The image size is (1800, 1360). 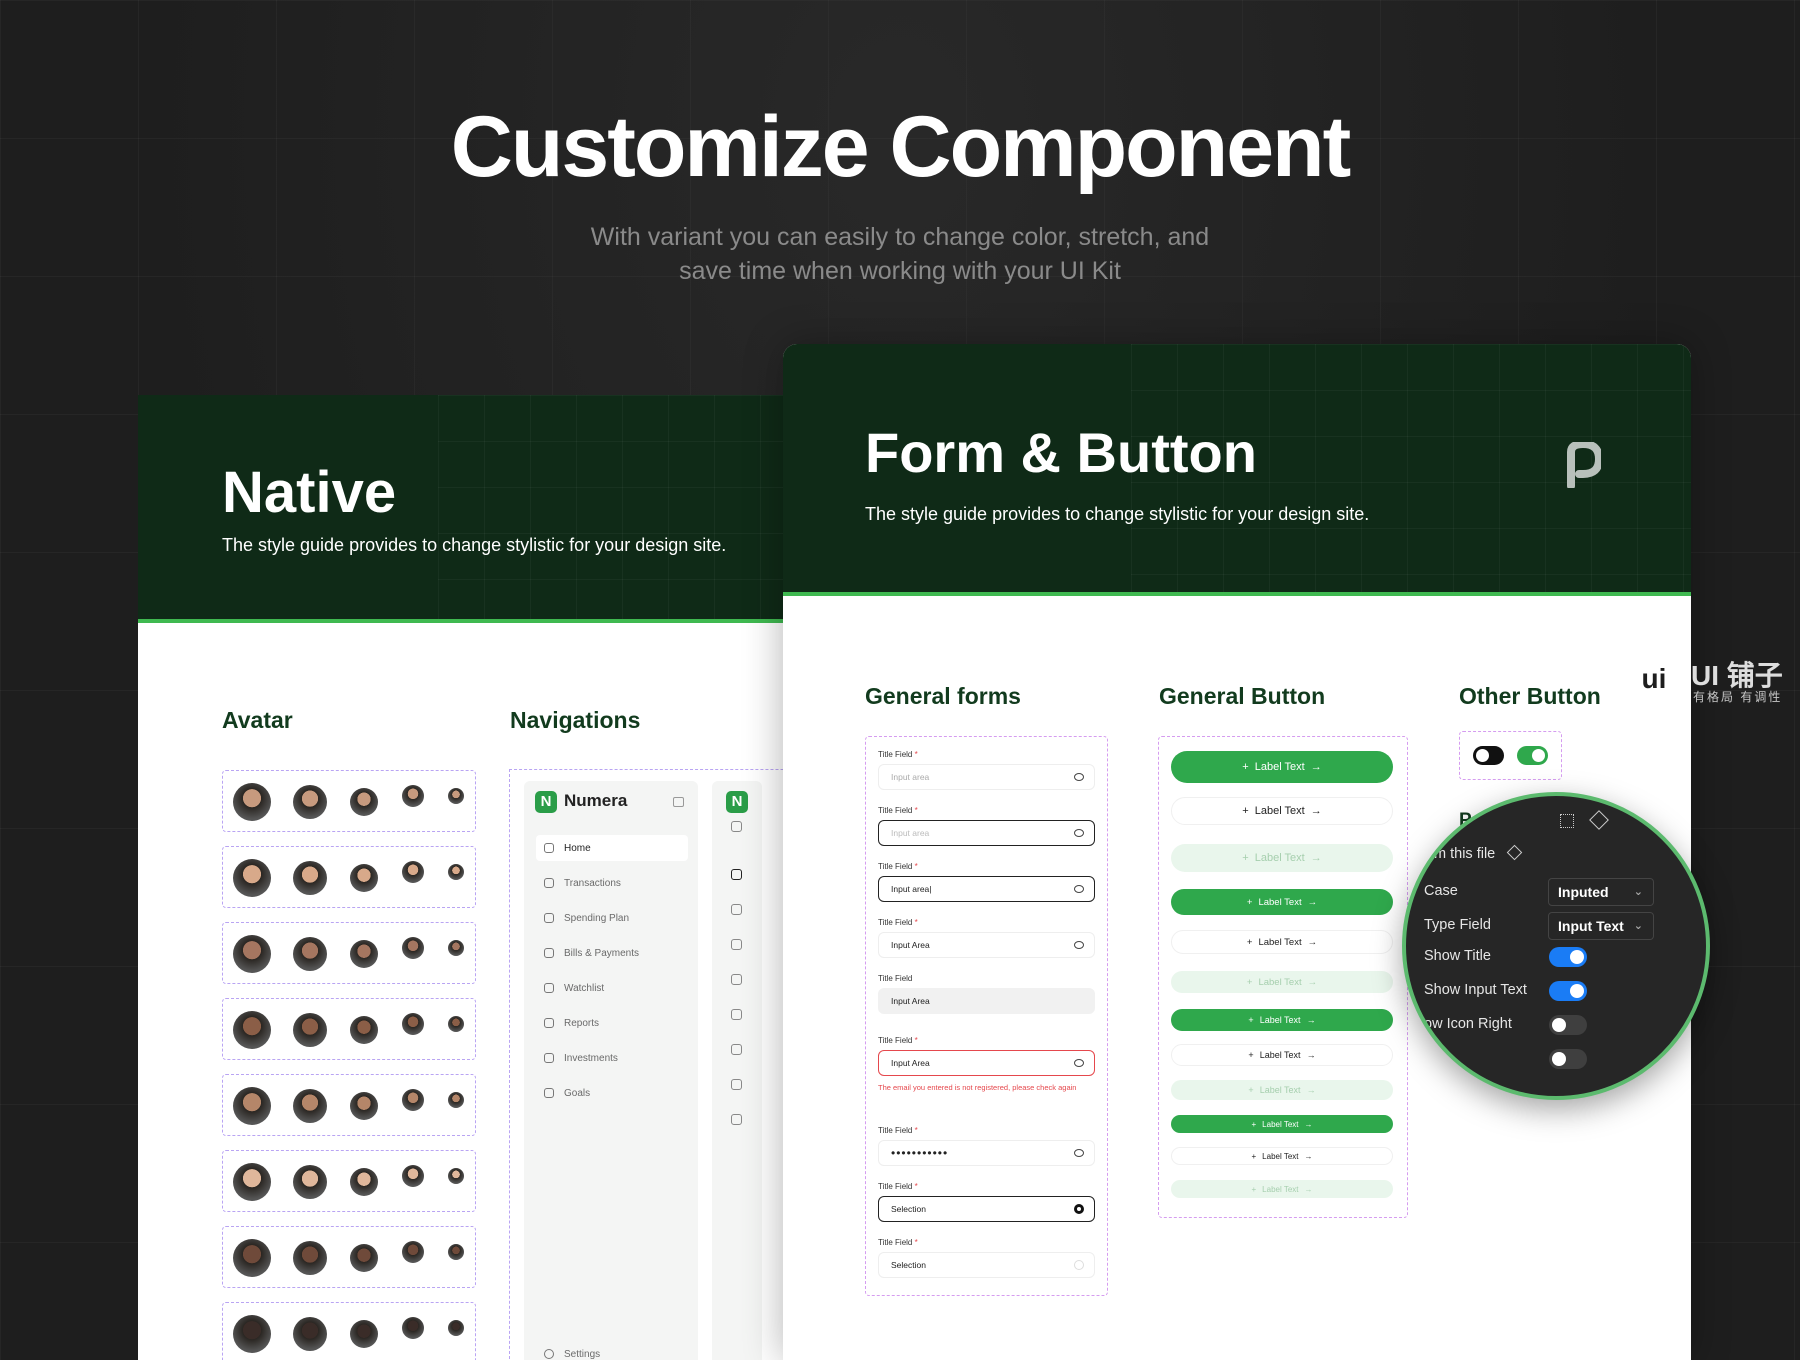 What do you see at coordinates (1599, 820) in the screenshot?
I see `component-icon` at bounding box center [1599, 820].